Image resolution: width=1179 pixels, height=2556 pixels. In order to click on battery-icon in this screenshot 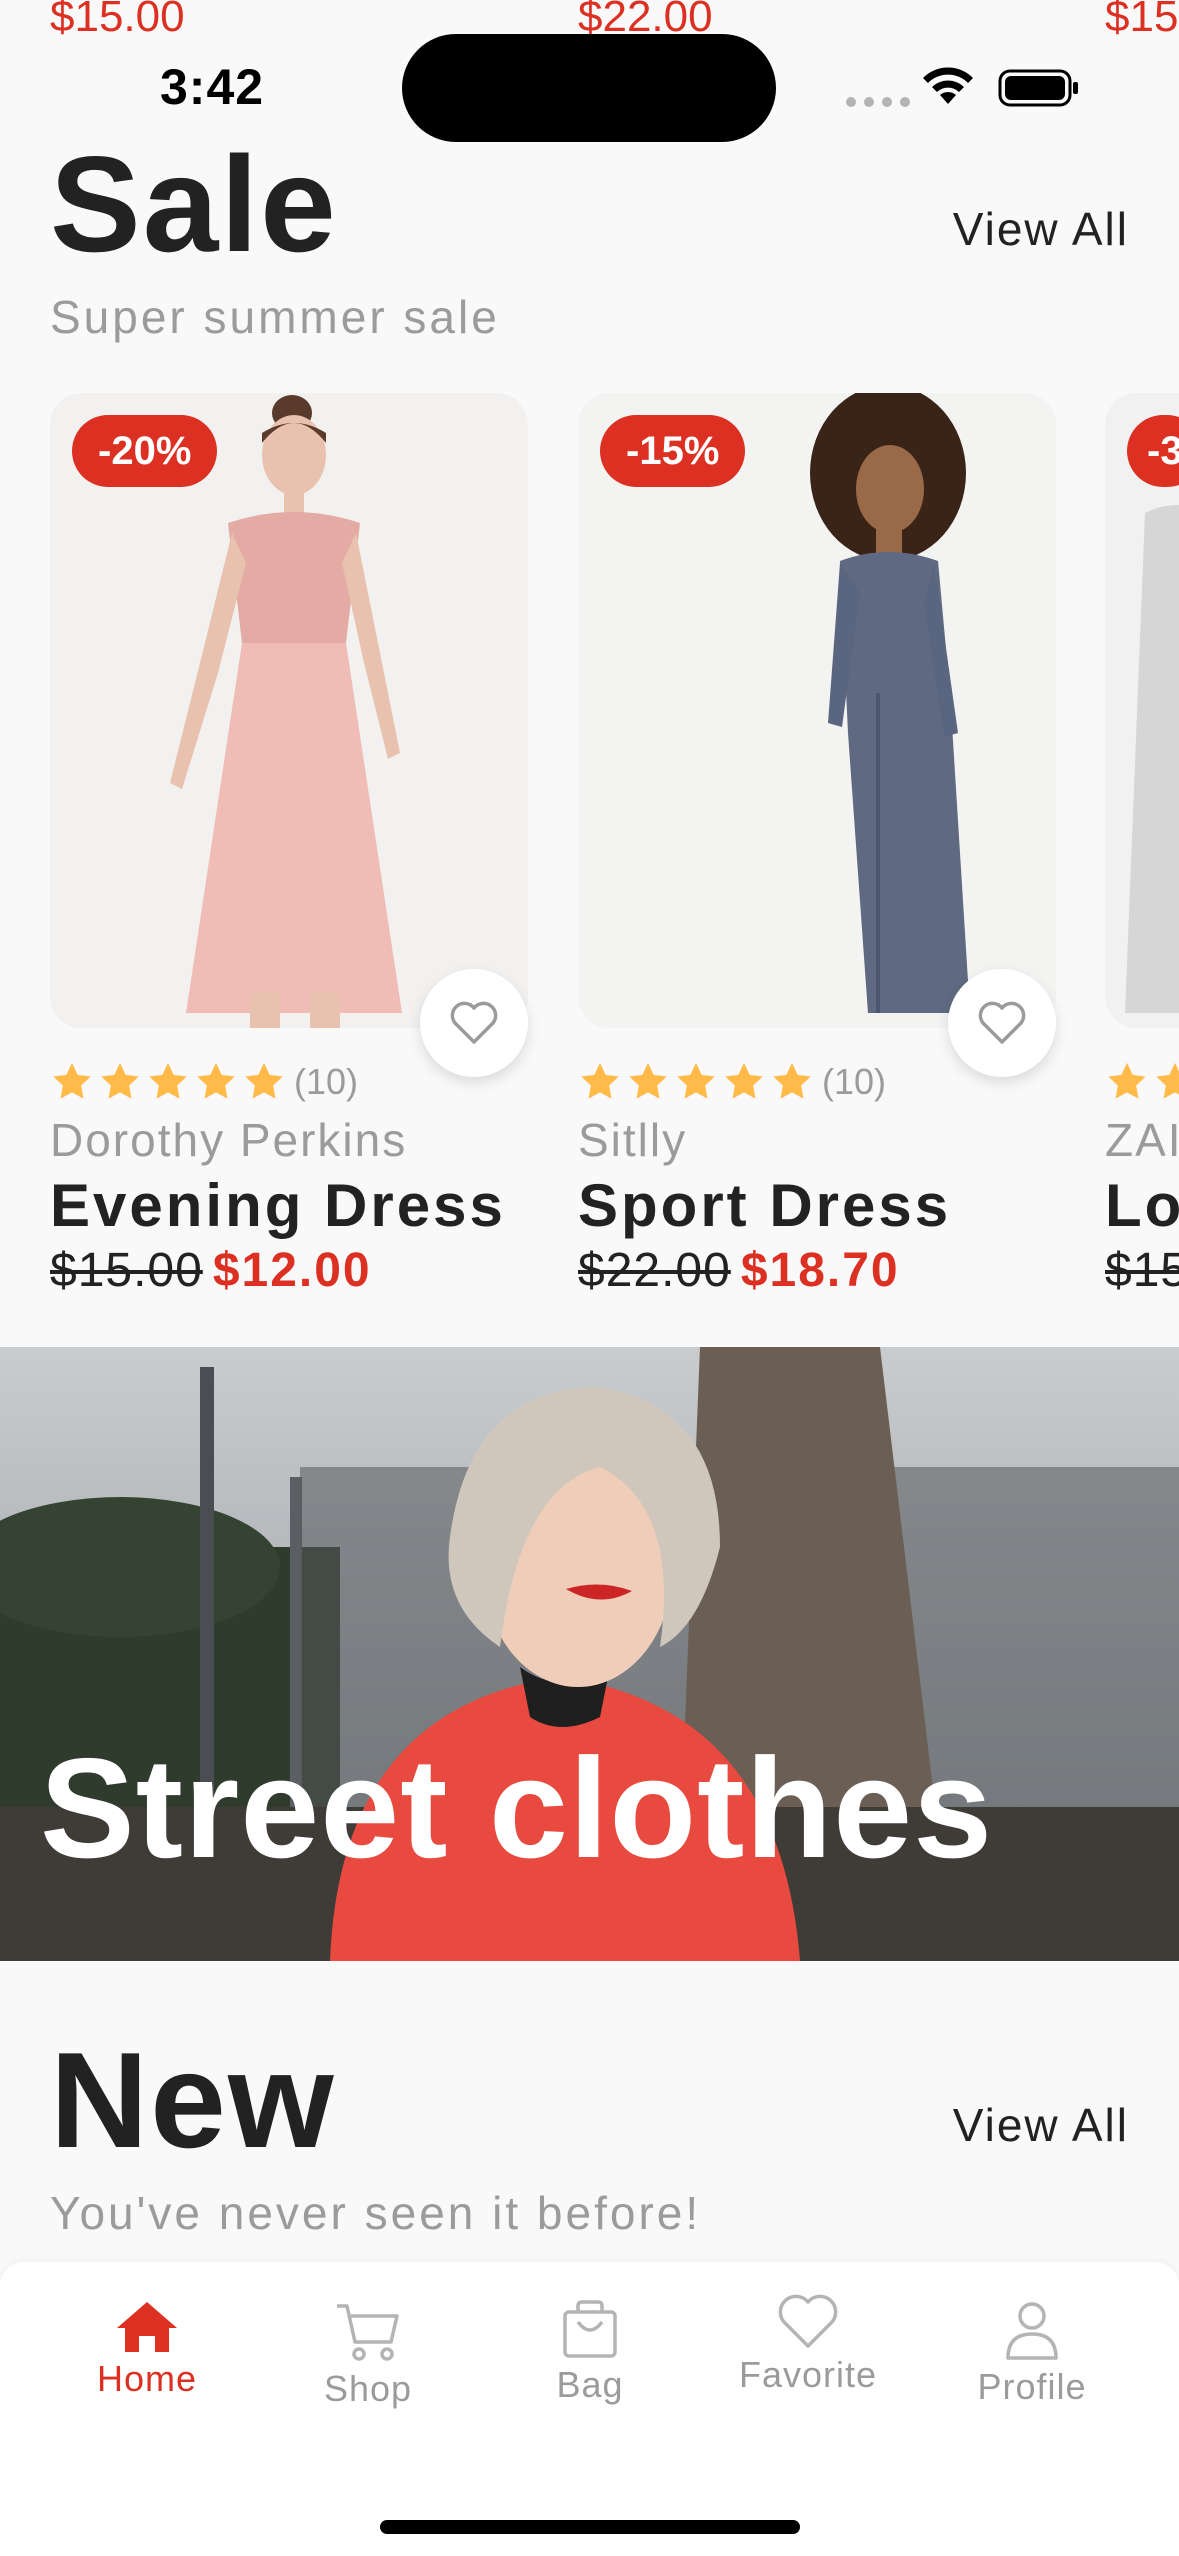, I will do `click(1038, 88)`.